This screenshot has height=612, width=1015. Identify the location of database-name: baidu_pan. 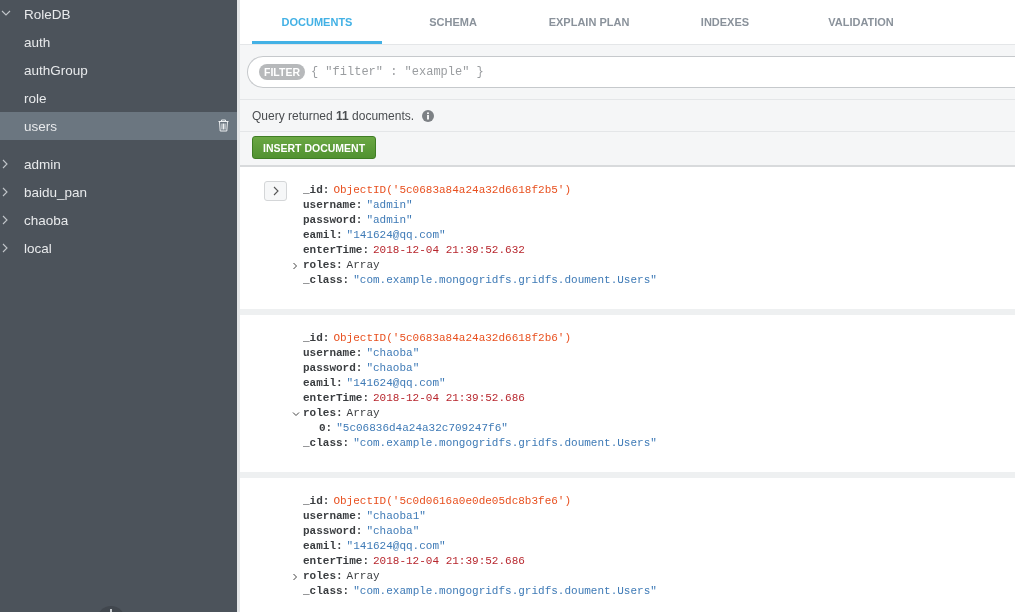
(56, 192).